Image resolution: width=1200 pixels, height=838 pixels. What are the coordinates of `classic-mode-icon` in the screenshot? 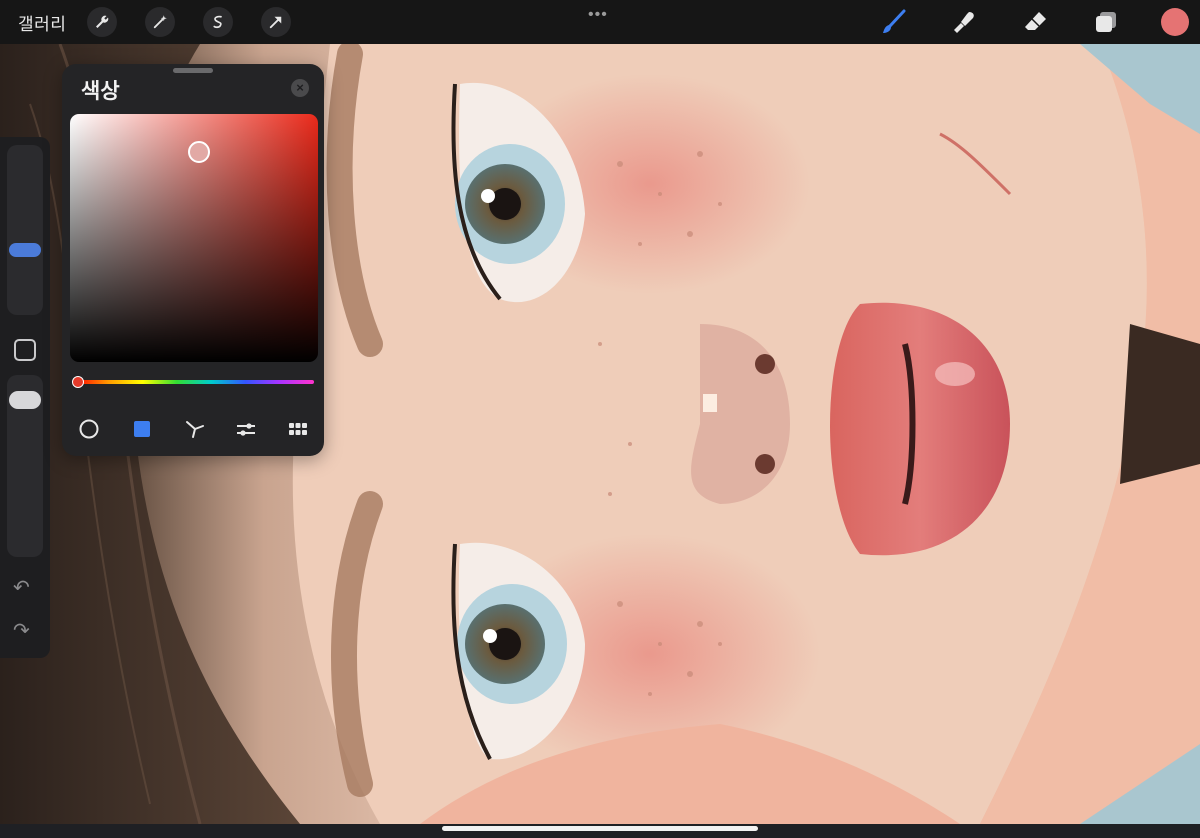 It's located at (142, 429).